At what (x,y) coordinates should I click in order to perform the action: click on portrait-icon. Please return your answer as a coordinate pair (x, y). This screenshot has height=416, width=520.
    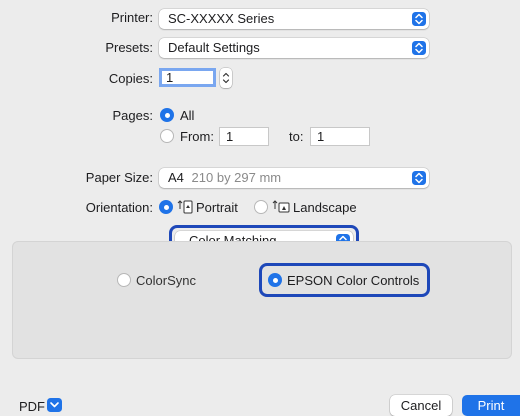
    Looking at the image, I should click on (185, 207).